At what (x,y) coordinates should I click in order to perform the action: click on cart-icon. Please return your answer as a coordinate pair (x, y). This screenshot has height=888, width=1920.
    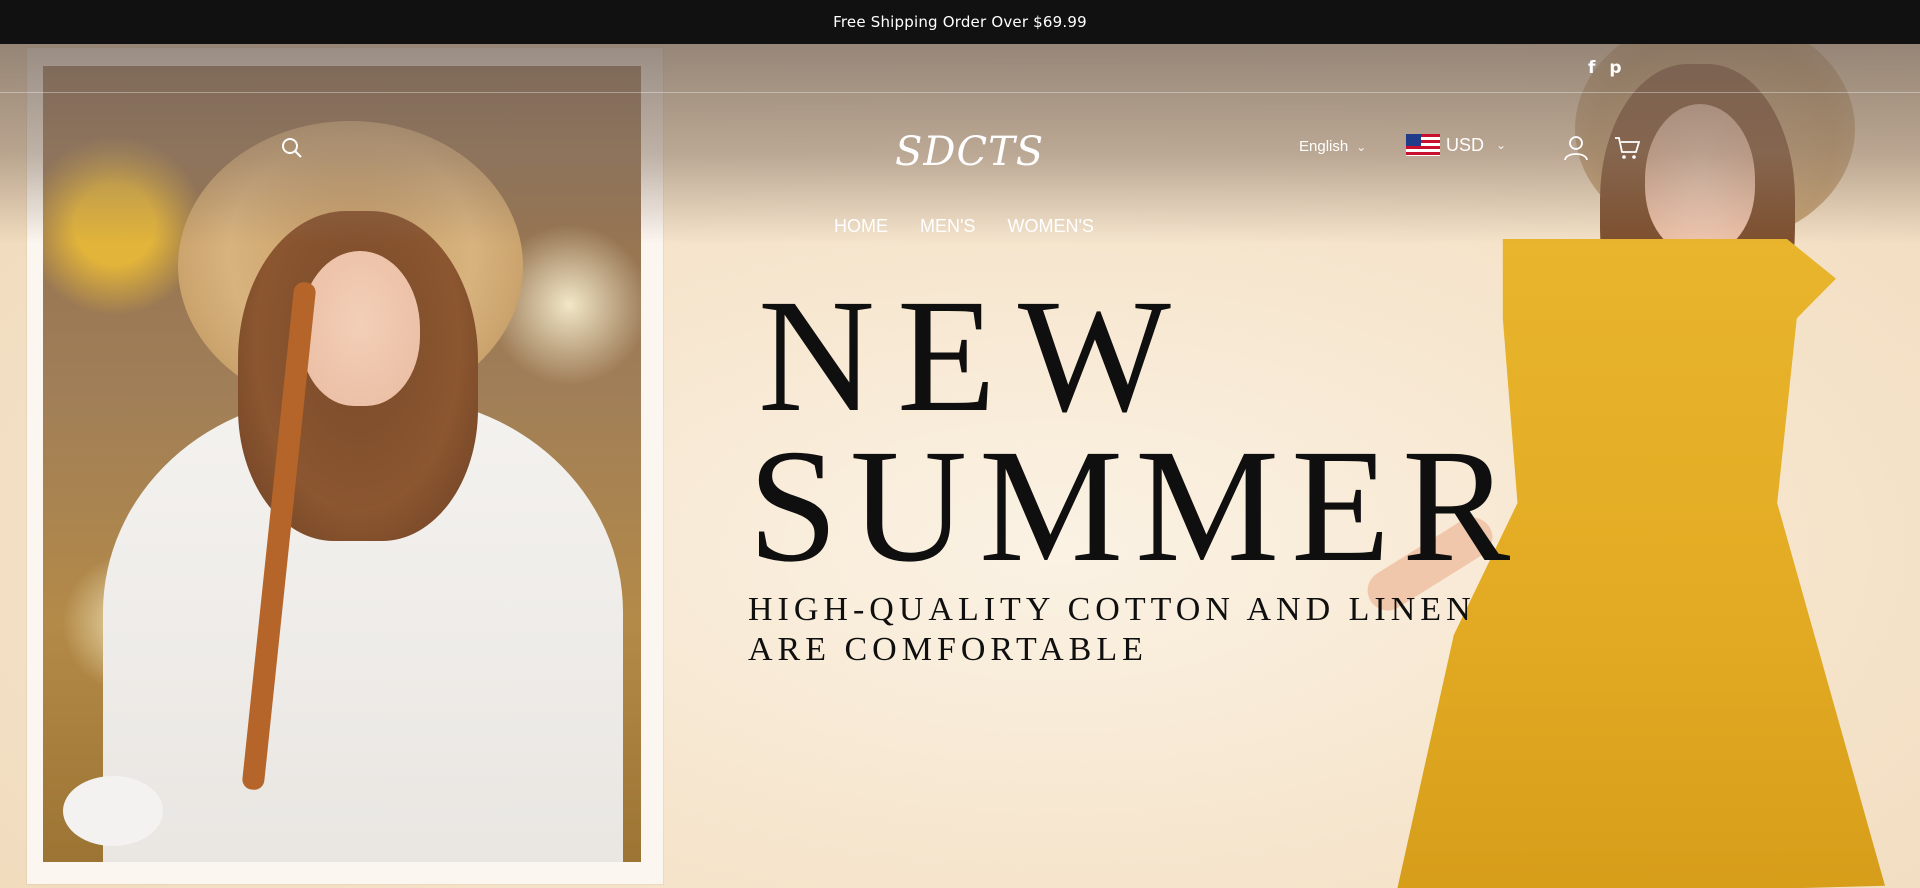
    Looking at the image, I should click on (1627, 148).